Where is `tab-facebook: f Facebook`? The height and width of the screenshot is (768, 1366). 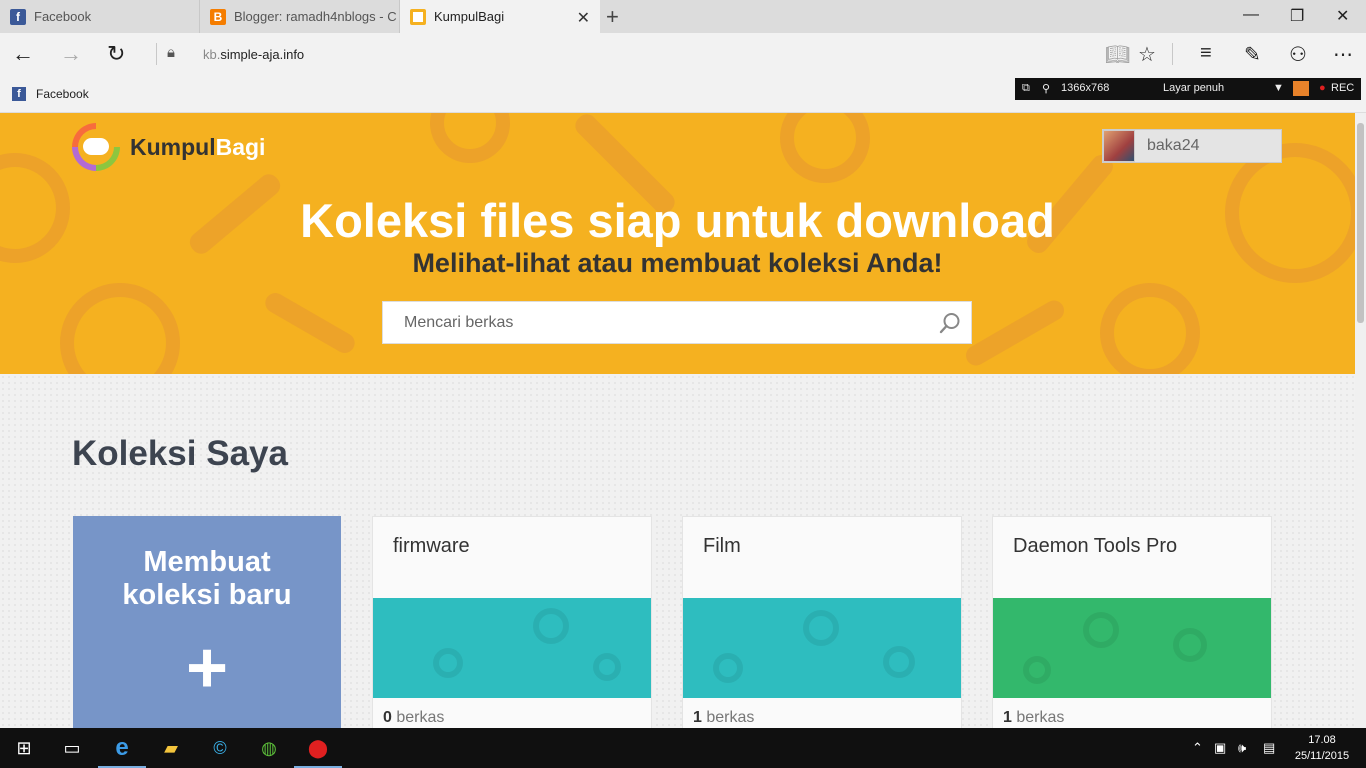
tab-facebook: f Facebook is located at coordinates (100, 16).